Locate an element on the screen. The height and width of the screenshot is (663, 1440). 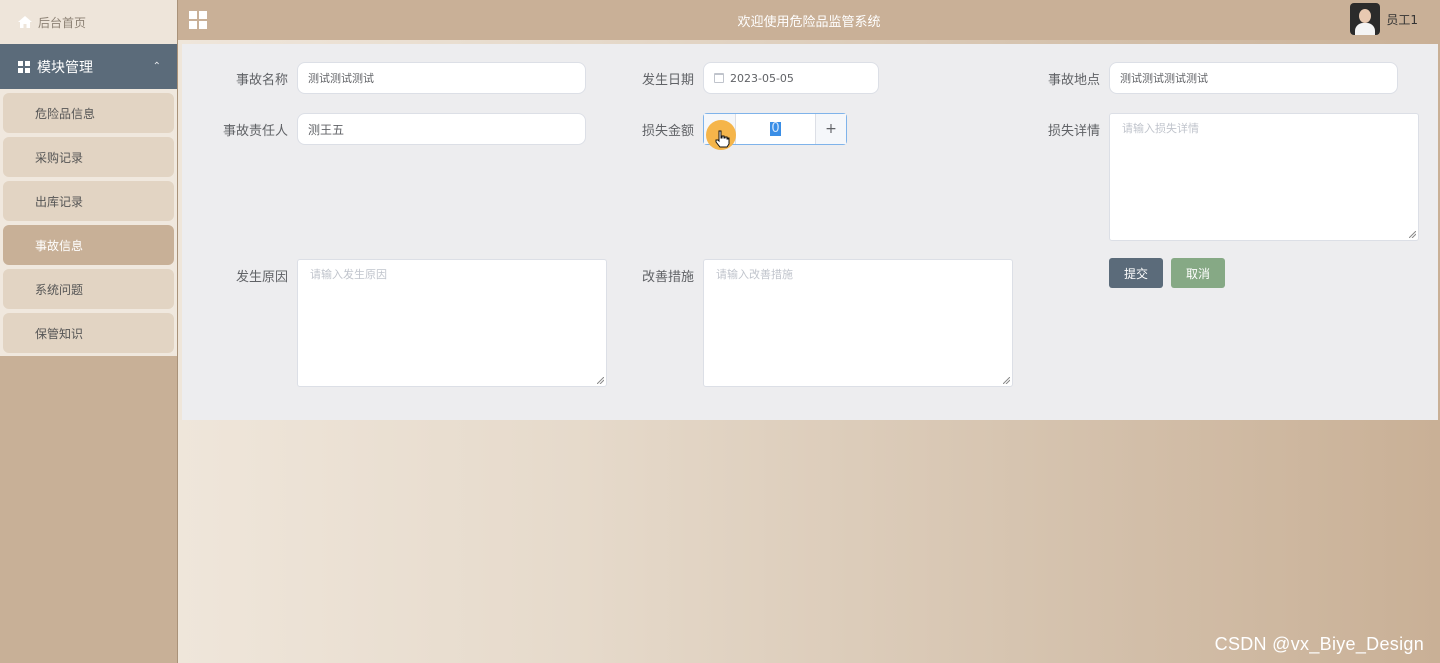
sidebar-item-label: 保管知识 is located at coordinates (59, 333).